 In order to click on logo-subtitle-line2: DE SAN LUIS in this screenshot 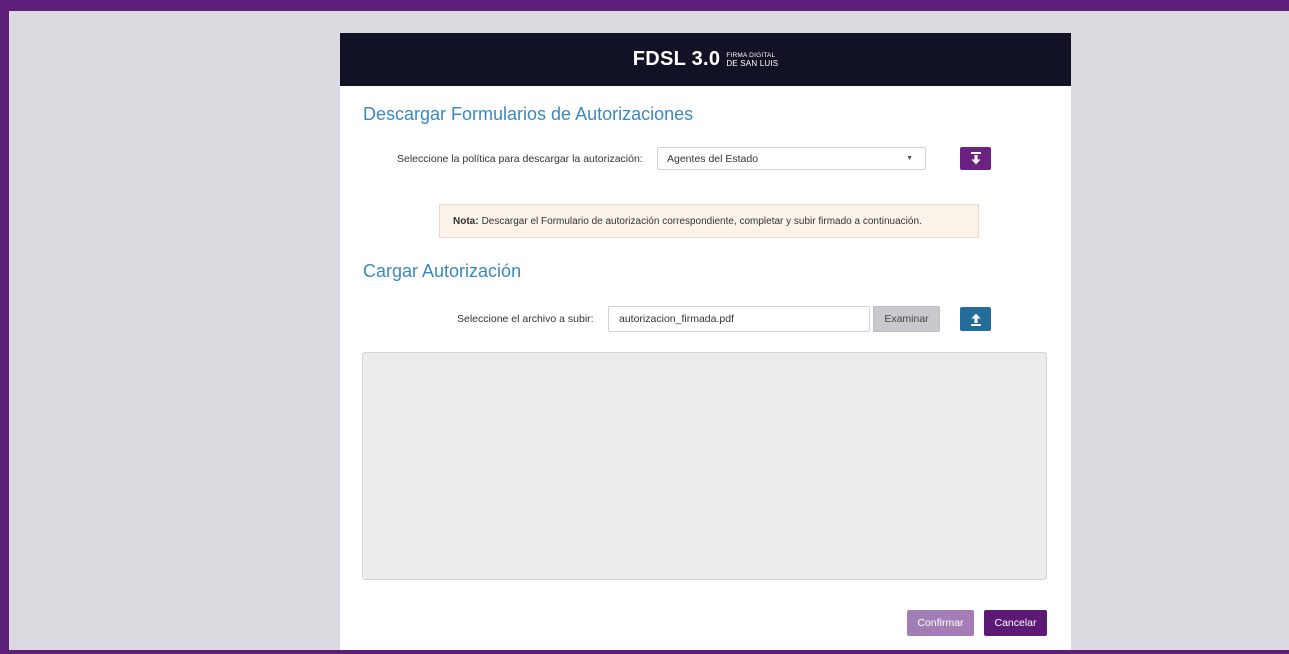, I will do `click(752, 63)`.